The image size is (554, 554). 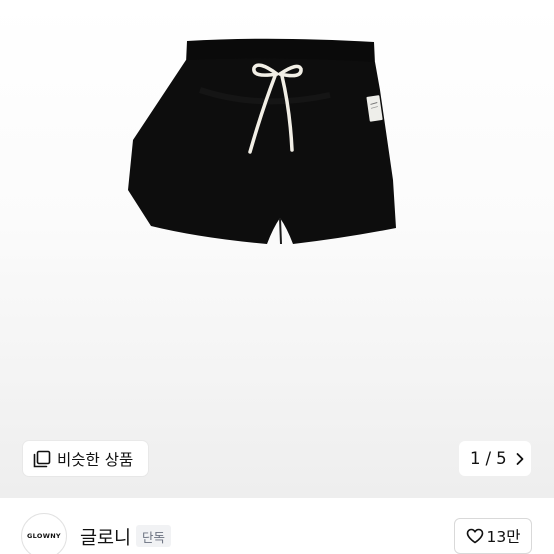 I want to click on like-button: 13만, so click(x=493, y=536).